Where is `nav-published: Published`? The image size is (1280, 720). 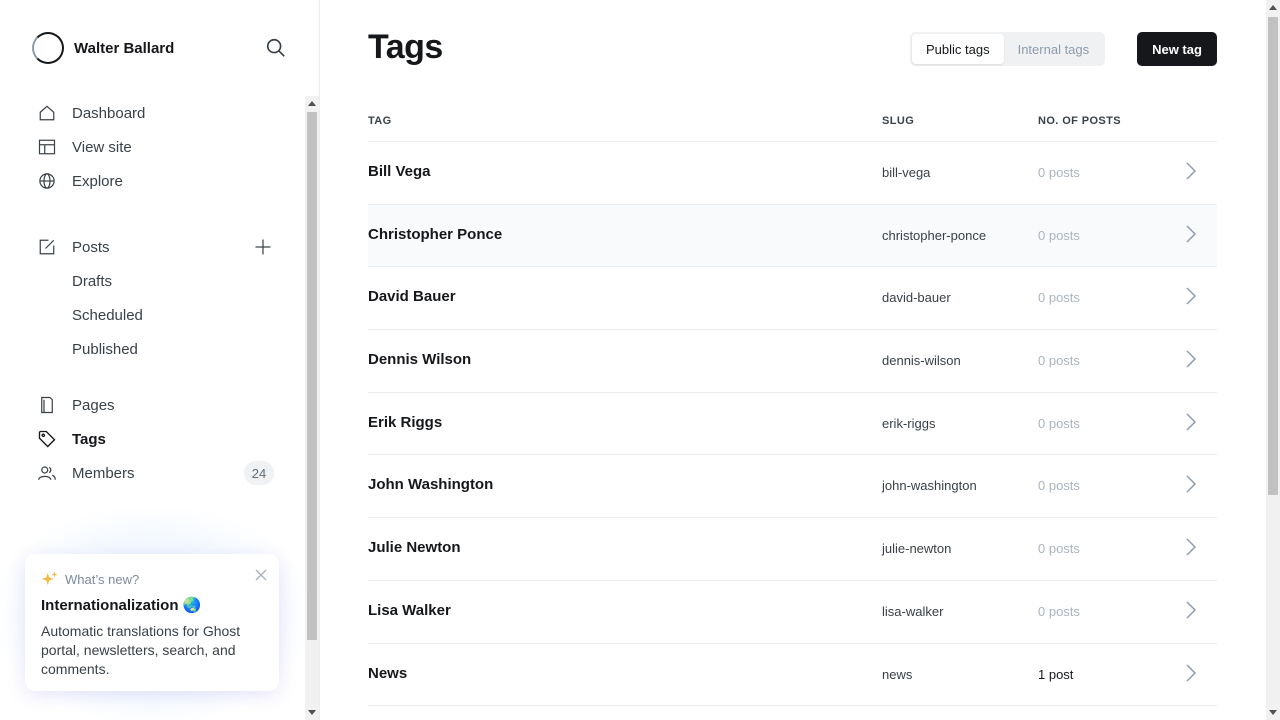
nav-published: Published is located at coordinates (157, 349).